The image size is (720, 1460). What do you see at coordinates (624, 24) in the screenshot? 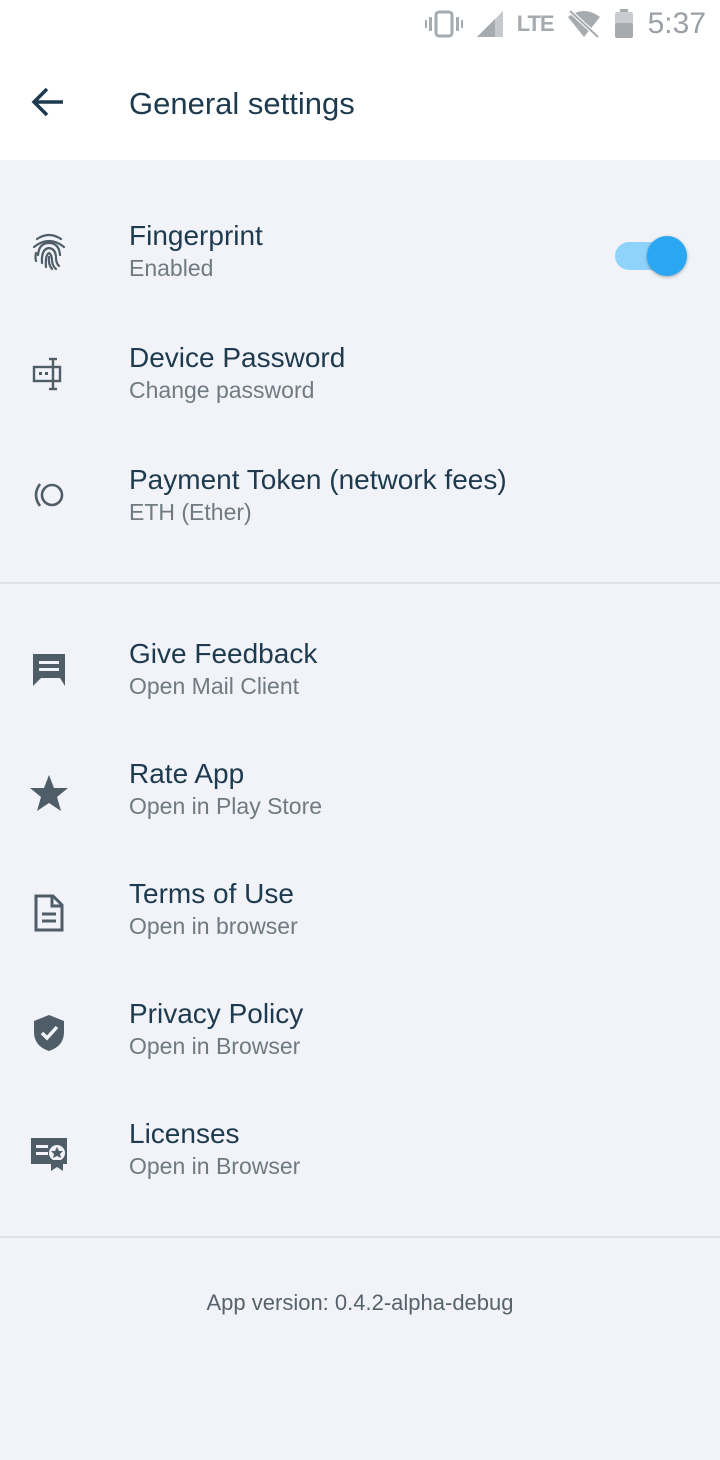
I see `battery-icon` at bounding box center [624, 24].